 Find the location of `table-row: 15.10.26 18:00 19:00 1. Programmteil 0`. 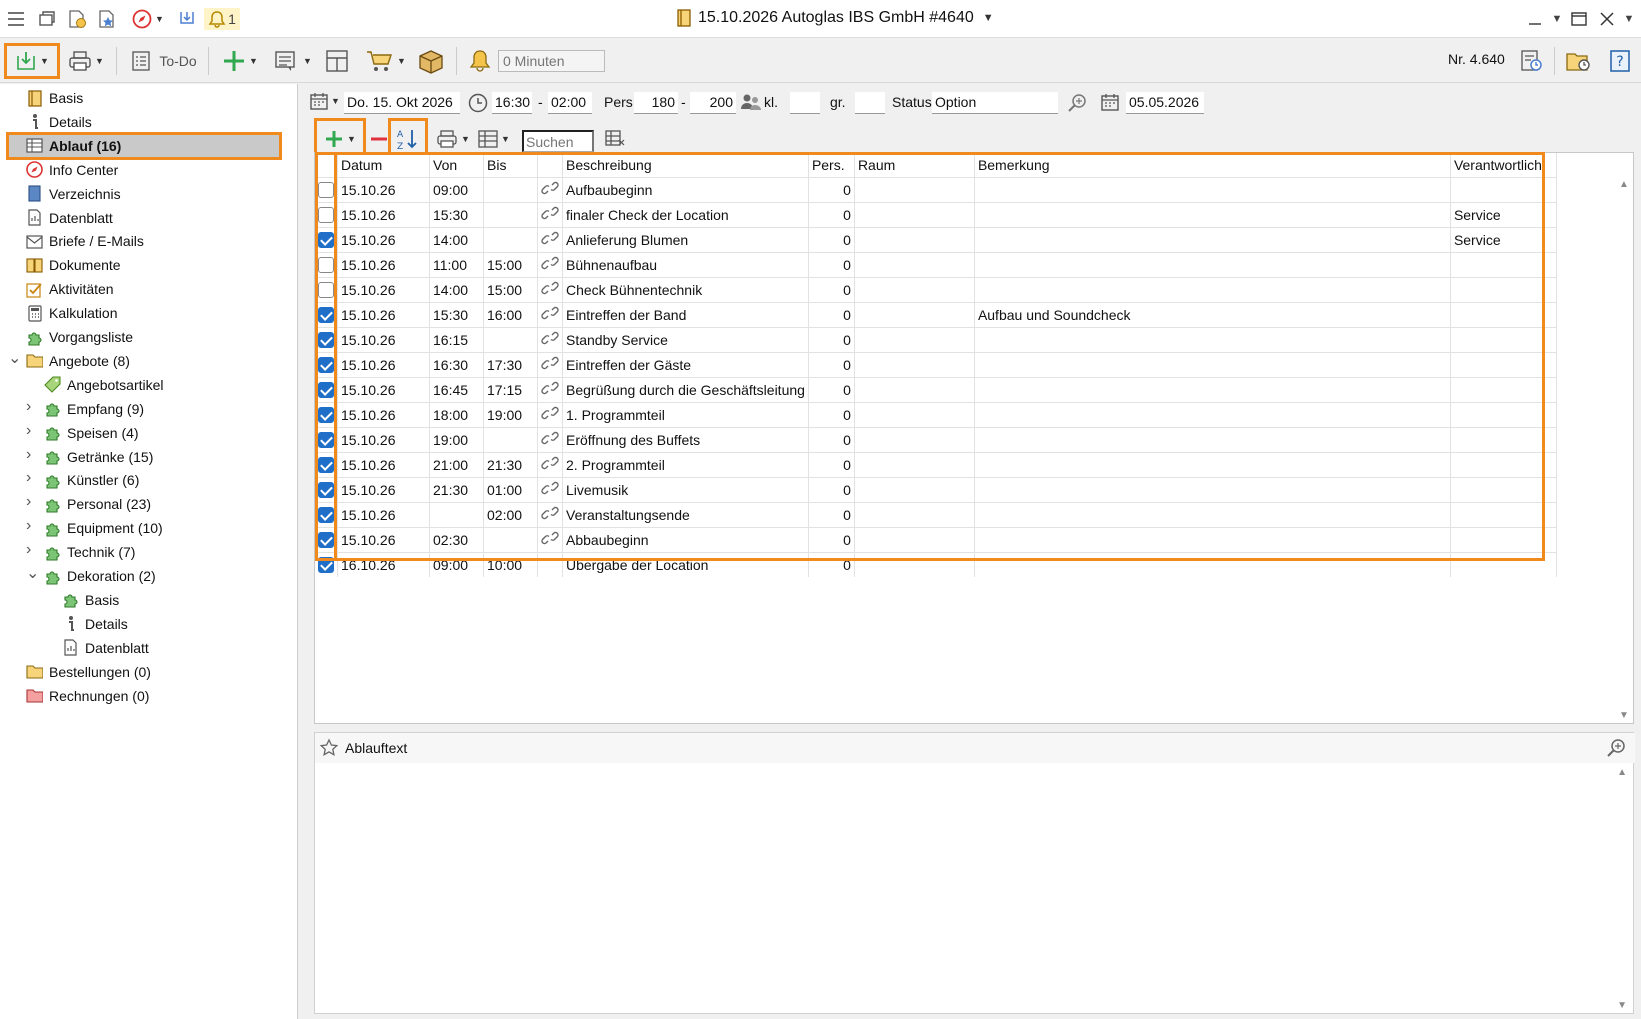

table-row: 15.10.26 18:00 19:00 1. Programmteil 0 is located at coordinates (936, 414).